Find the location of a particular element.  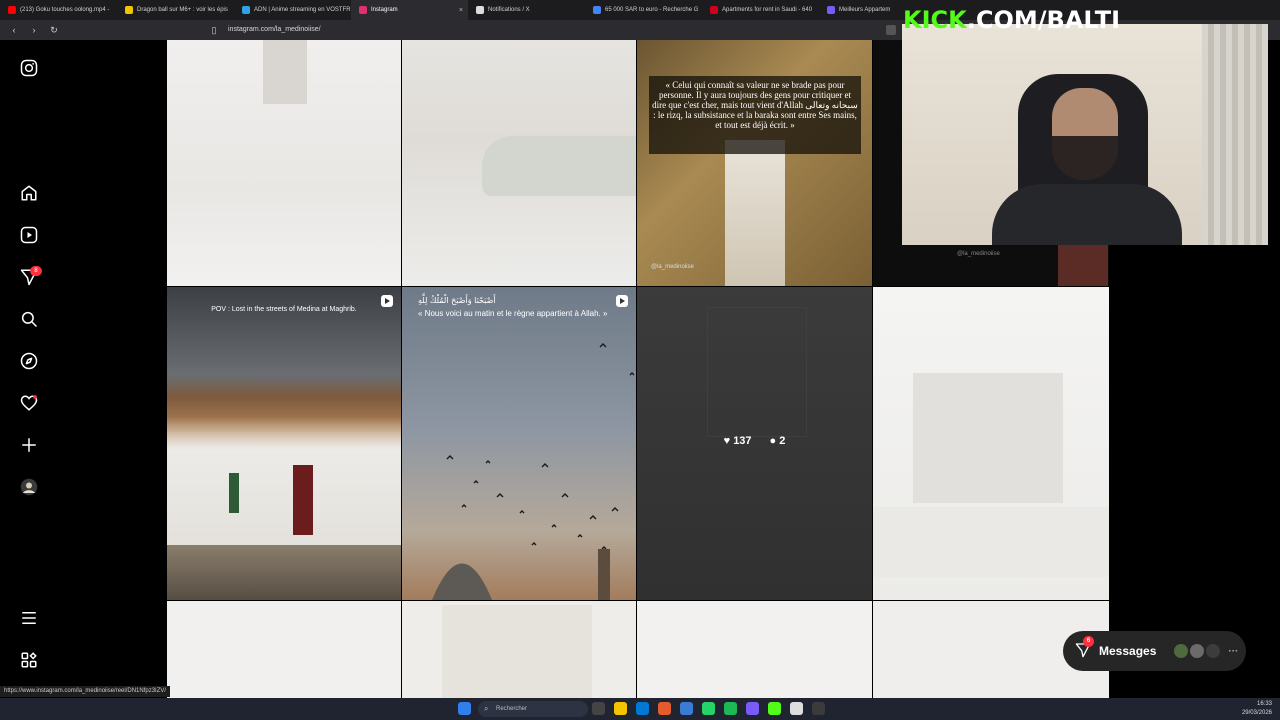

explore-icon is located at coordinates (29, 361).